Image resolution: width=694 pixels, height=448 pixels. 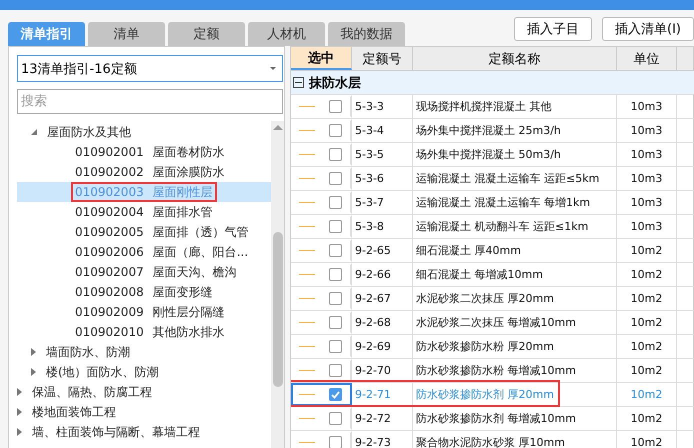 I want to click on code-cell: 5-3-7, so click(x=382, y=202).